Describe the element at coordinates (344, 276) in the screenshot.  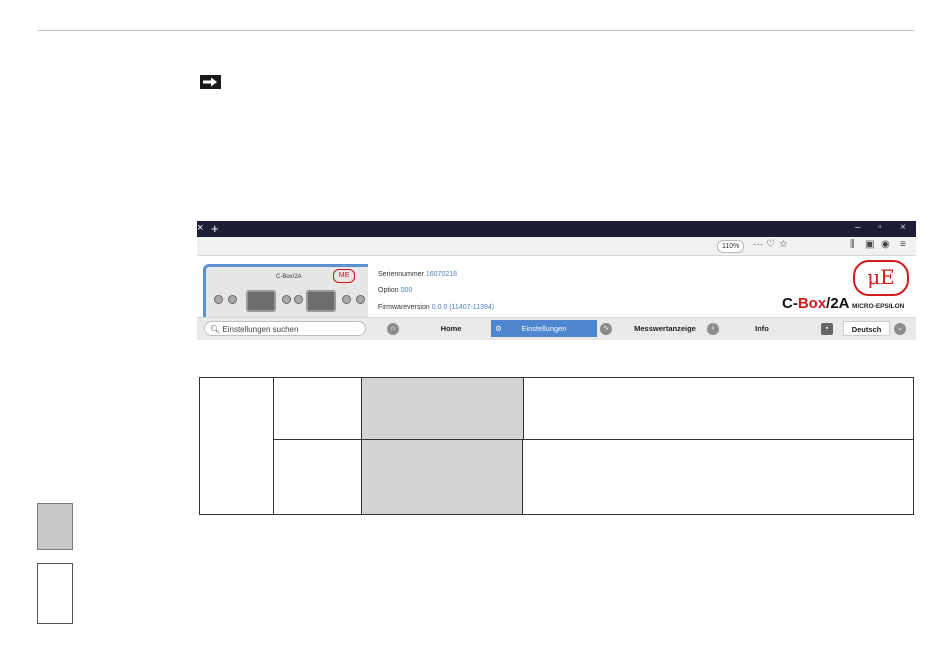
I see `device-logo: ME` at that location.